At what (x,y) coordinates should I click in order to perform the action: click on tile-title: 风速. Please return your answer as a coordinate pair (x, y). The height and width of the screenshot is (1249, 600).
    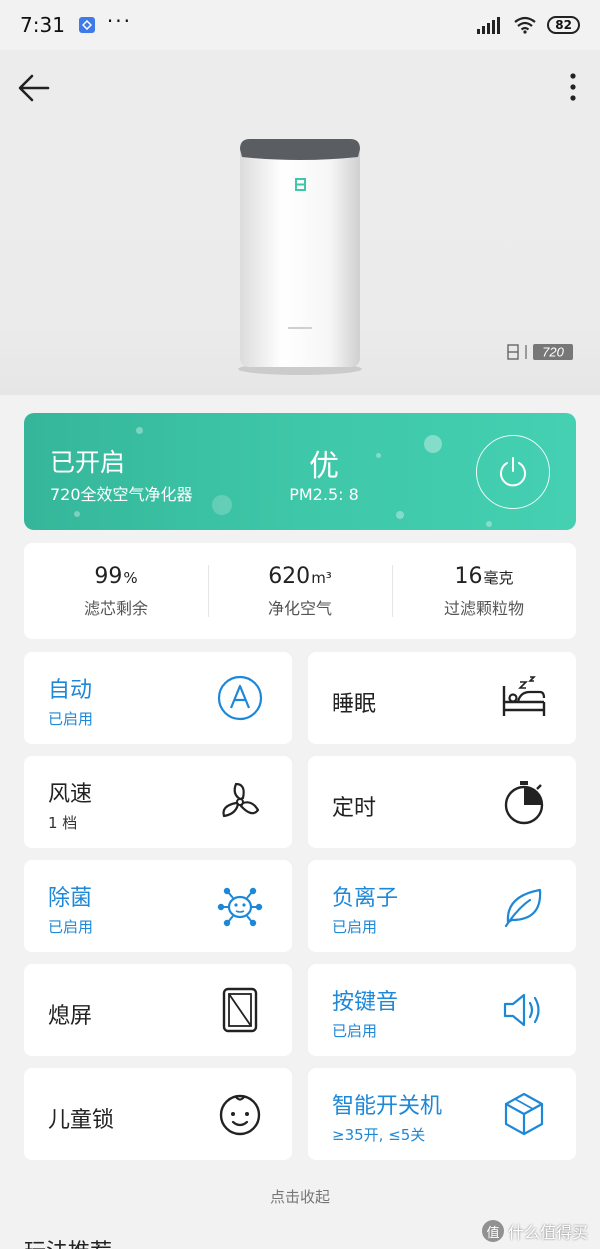
    Looking at the image, I should click on (70, 794).